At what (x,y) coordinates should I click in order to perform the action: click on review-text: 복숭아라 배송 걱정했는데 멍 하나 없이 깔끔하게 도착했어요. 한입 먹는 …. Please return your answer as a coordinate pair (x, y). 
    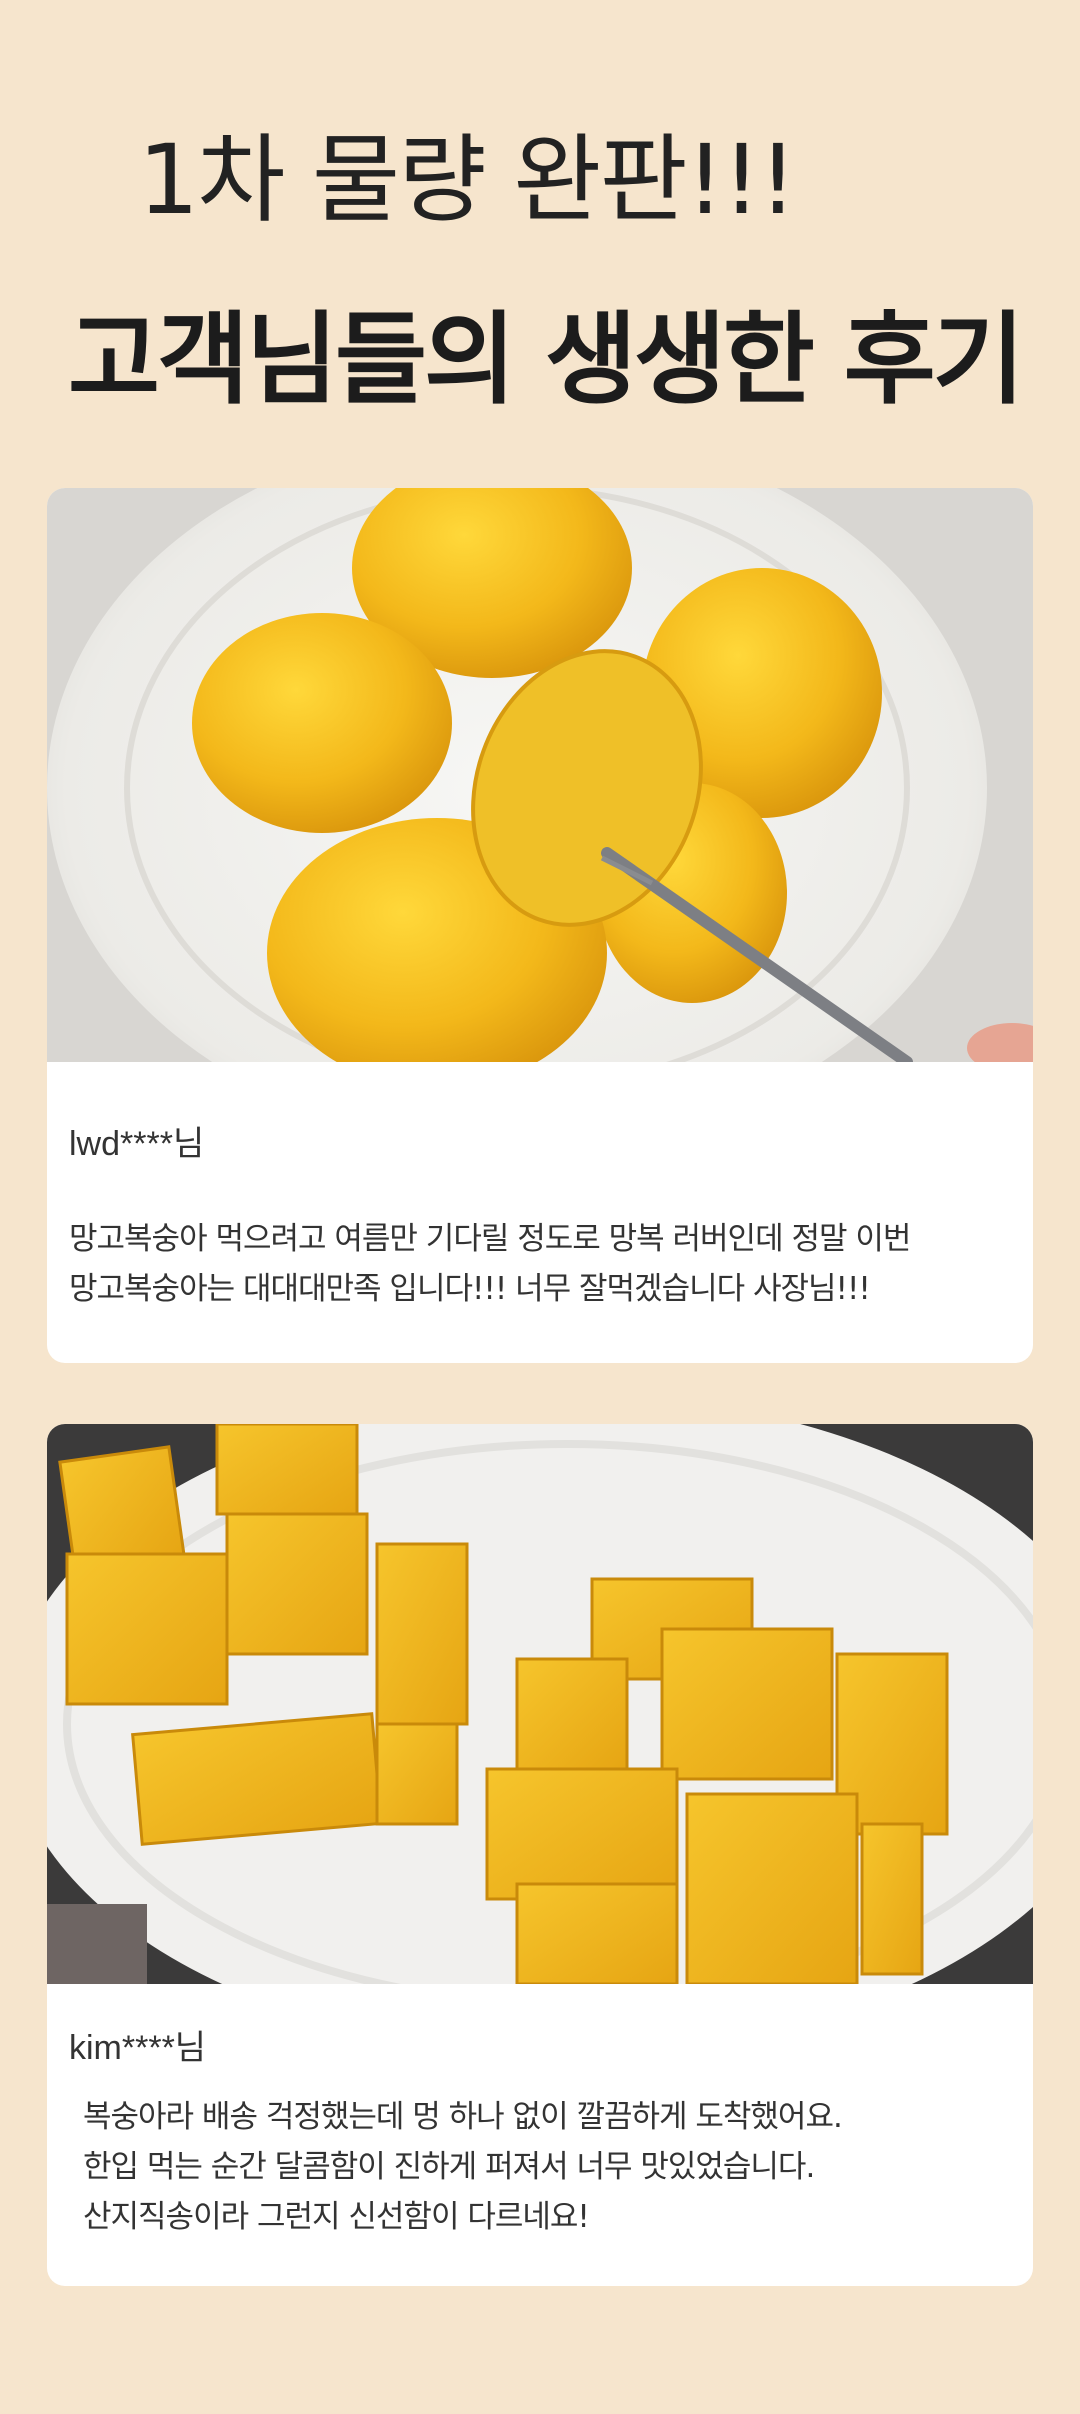
    Looking at the image, I should click on (463, 2167).